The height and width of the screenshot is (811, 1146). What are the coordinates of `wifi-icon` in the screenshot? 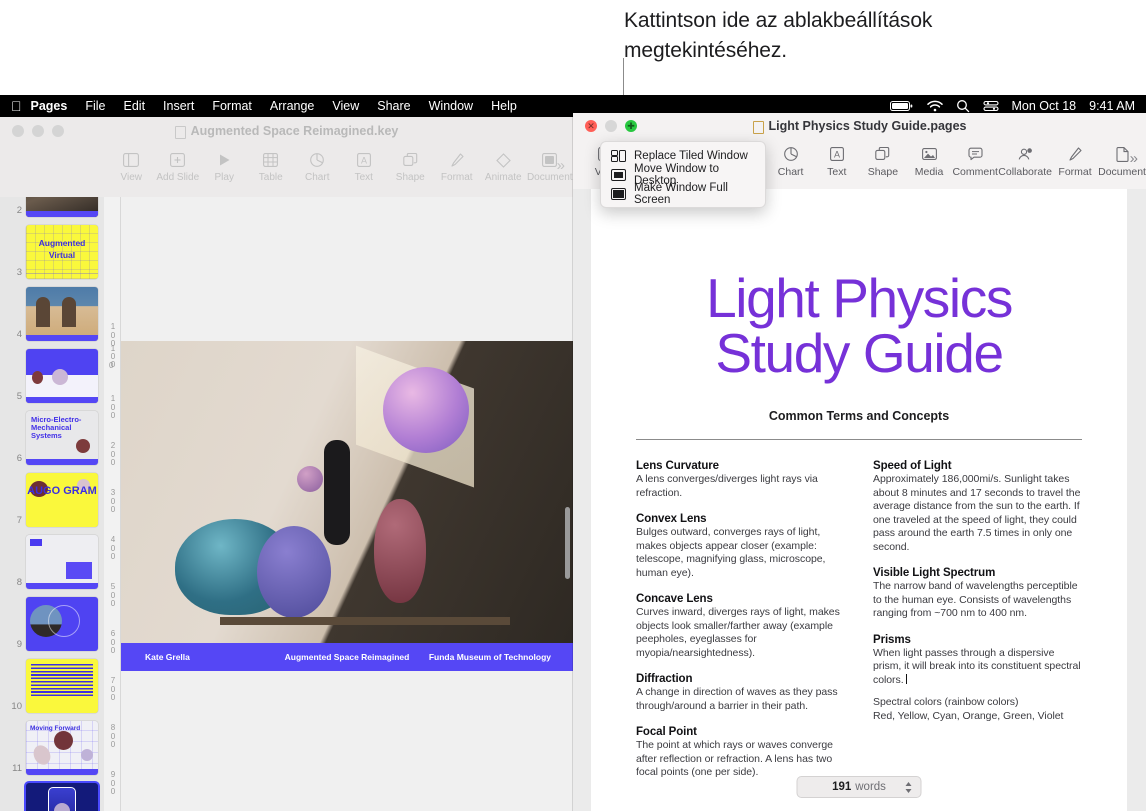 It's located at (934, 106).